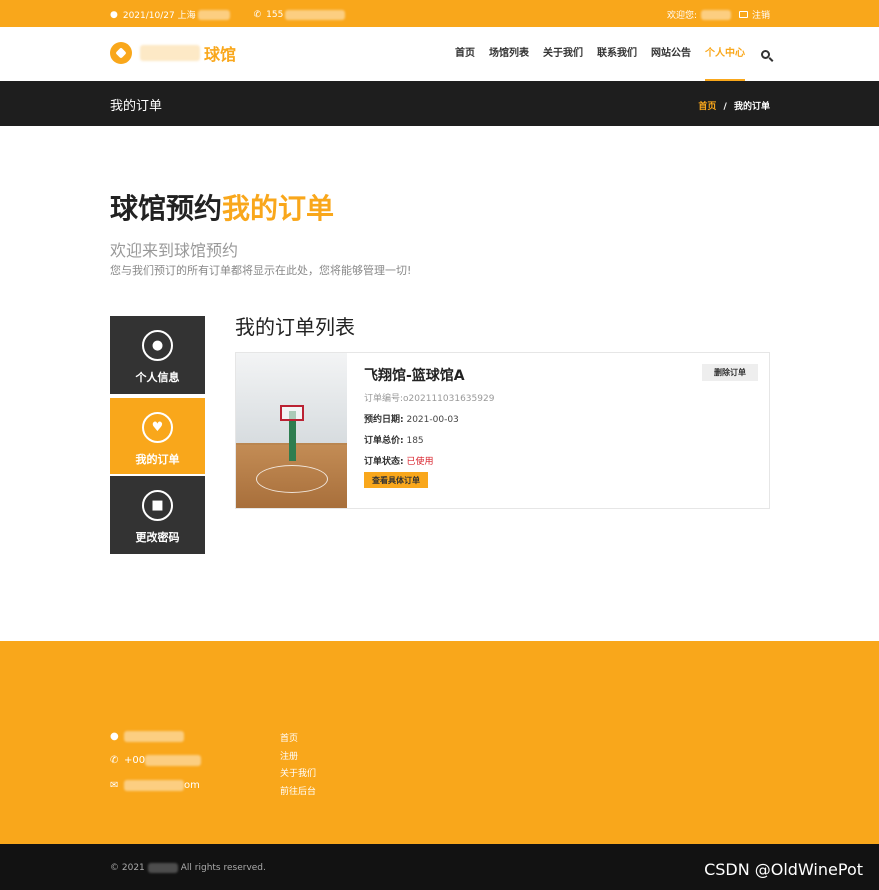  I want to click on nav-announcements: 网站公告, so click(671, 54).